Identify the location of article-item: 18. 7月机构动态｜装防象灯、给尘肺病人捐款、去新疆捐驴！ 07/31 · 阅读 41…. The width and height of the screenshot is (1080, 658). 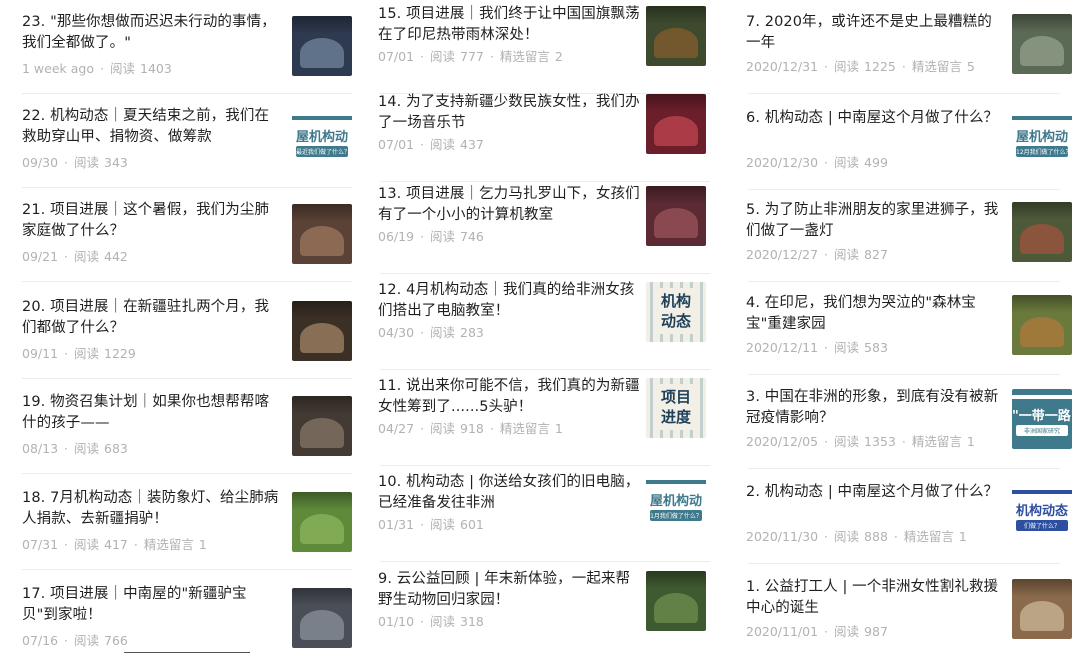
(186, 523).